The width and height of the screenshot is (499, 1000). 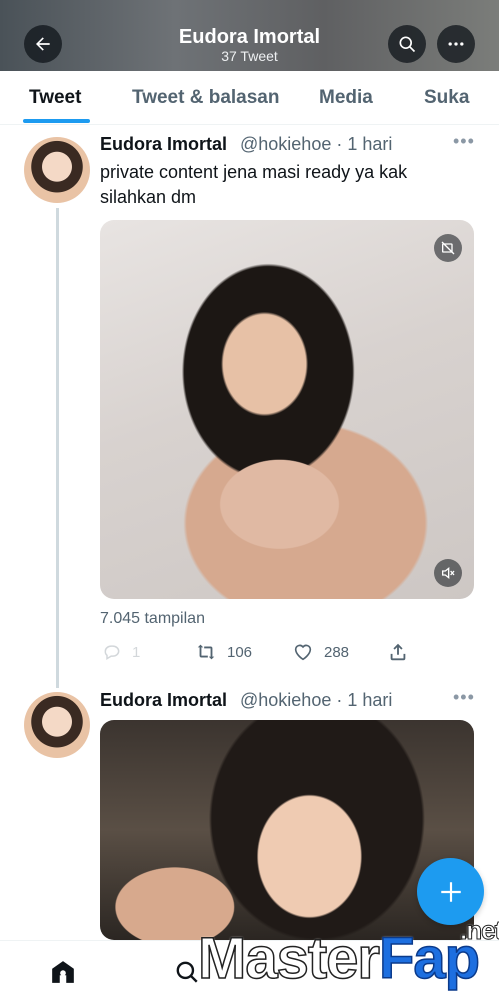 I want to click on tab-likes: Suka, so click(x=446, y=98).